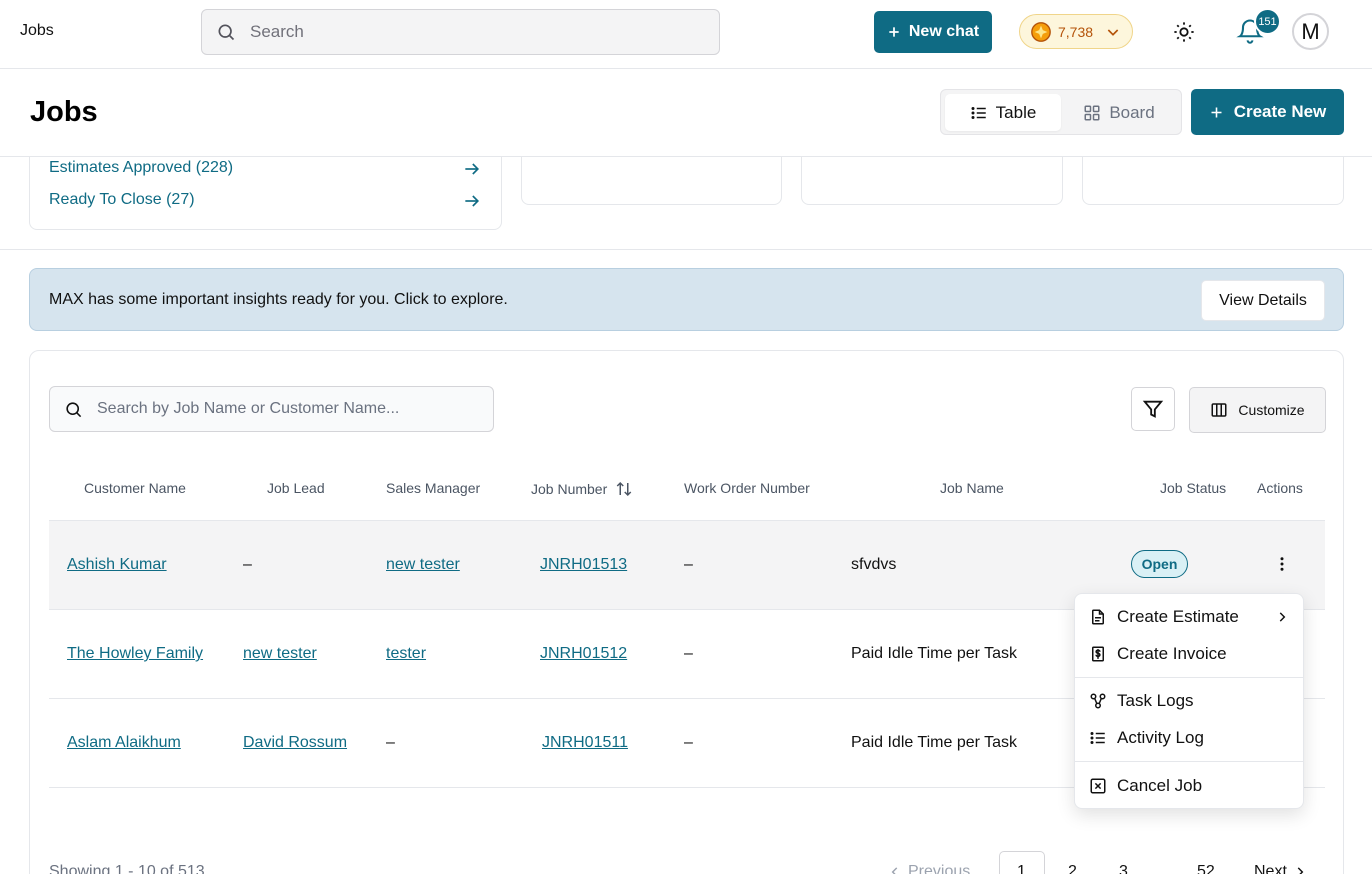  I want to click on global-search, so click(460, 32).